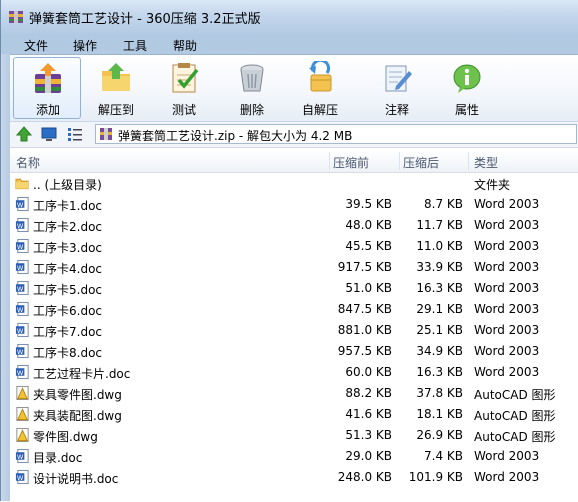 This screenshot has height=502, width=578. What do you see at coordinates (294, 414) in the screenshot?
I see `file-row: 夹具装配图.dwg 41.6 KB 18.1 KB AutoCAD 图形` at bounding box center [294, 414].